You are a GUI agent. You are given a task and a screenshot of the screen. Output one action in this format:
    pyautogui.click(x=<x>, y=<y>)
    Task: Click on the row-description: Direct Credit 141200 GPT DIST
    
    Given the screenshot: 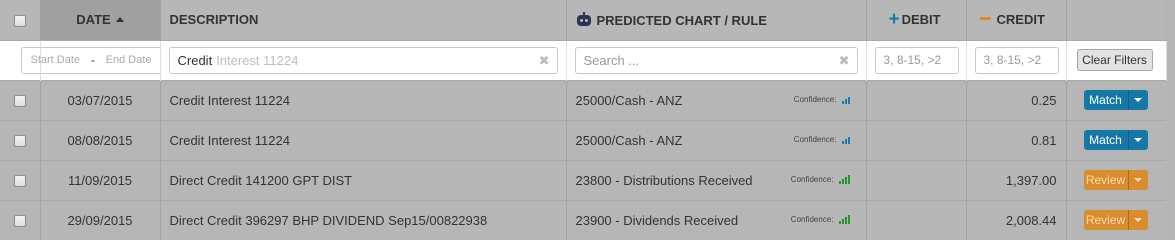 What is the action you would take?
    pyautogui.click(x=363, y=179)
    